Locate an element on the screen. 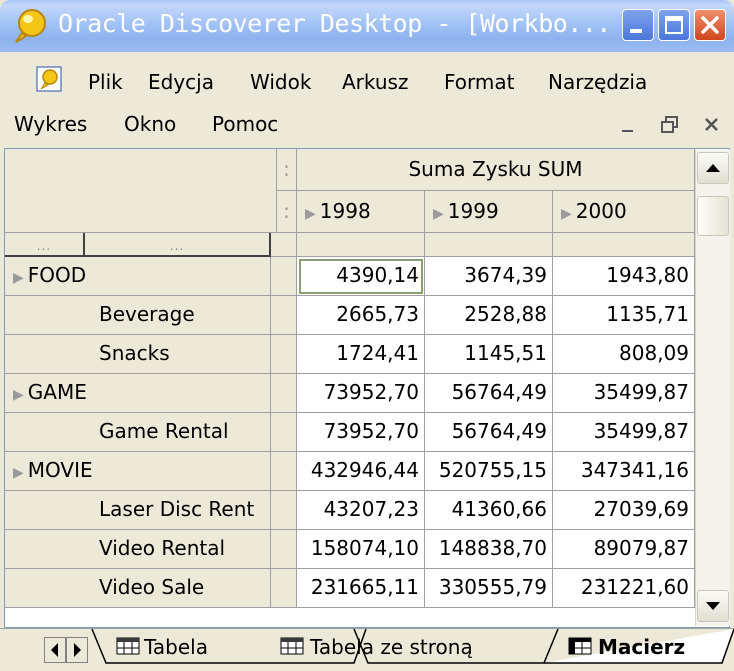  data-cell: 148838,70 is located at coordinates (489, 549).